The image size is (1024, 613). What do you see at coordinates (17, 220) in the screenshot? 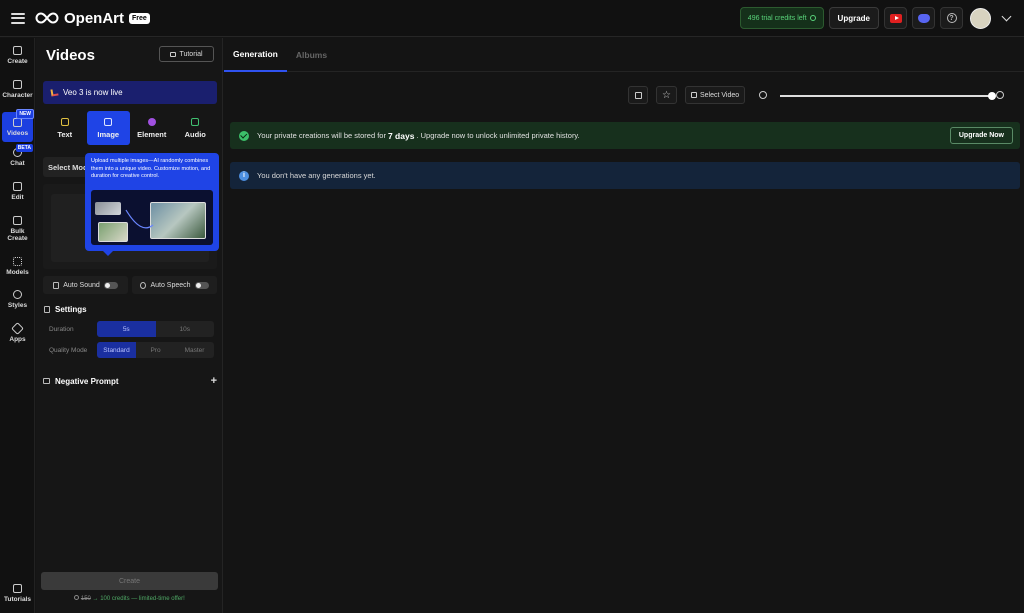
I see `bulk-create-icon` at bounding box center [17, 220].